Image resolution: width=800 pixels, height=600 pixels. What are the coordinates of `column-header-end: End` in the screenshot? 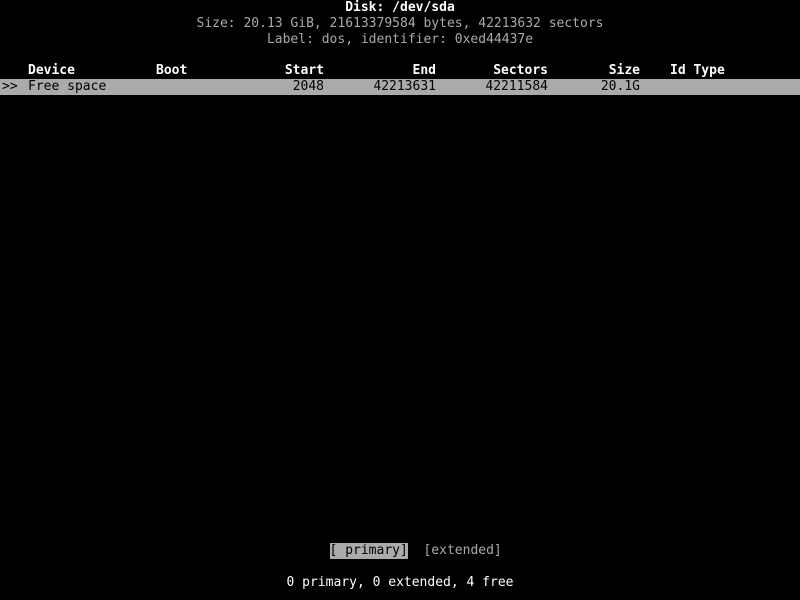 It's located at (424, 70).